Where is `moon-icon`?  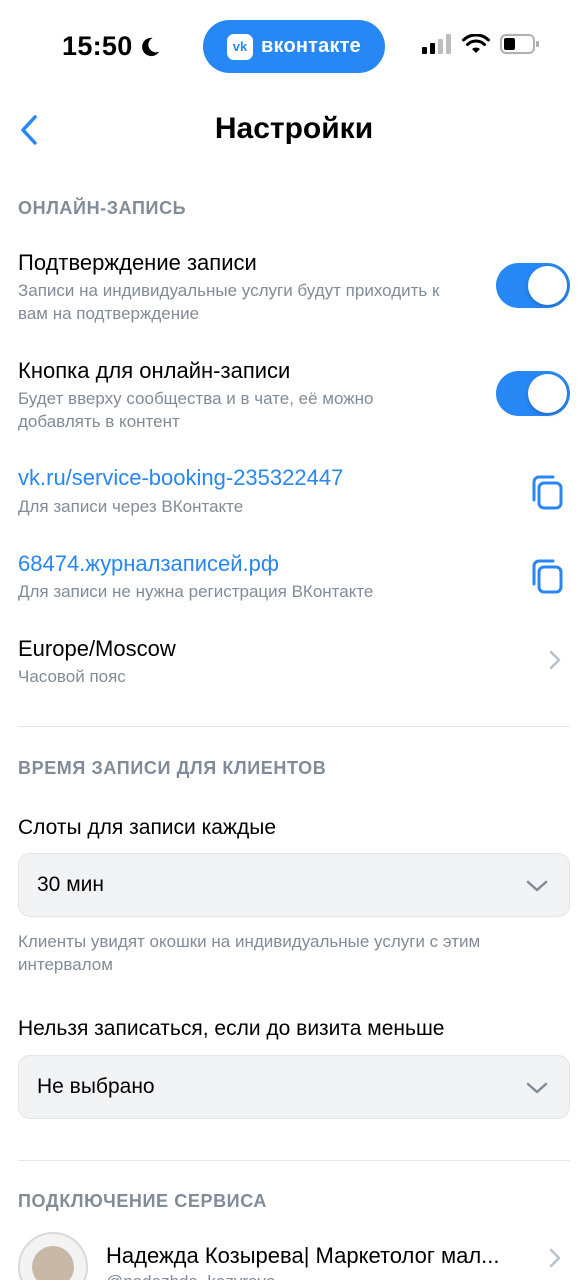
moon-icon is located at coordinates (150, 46).